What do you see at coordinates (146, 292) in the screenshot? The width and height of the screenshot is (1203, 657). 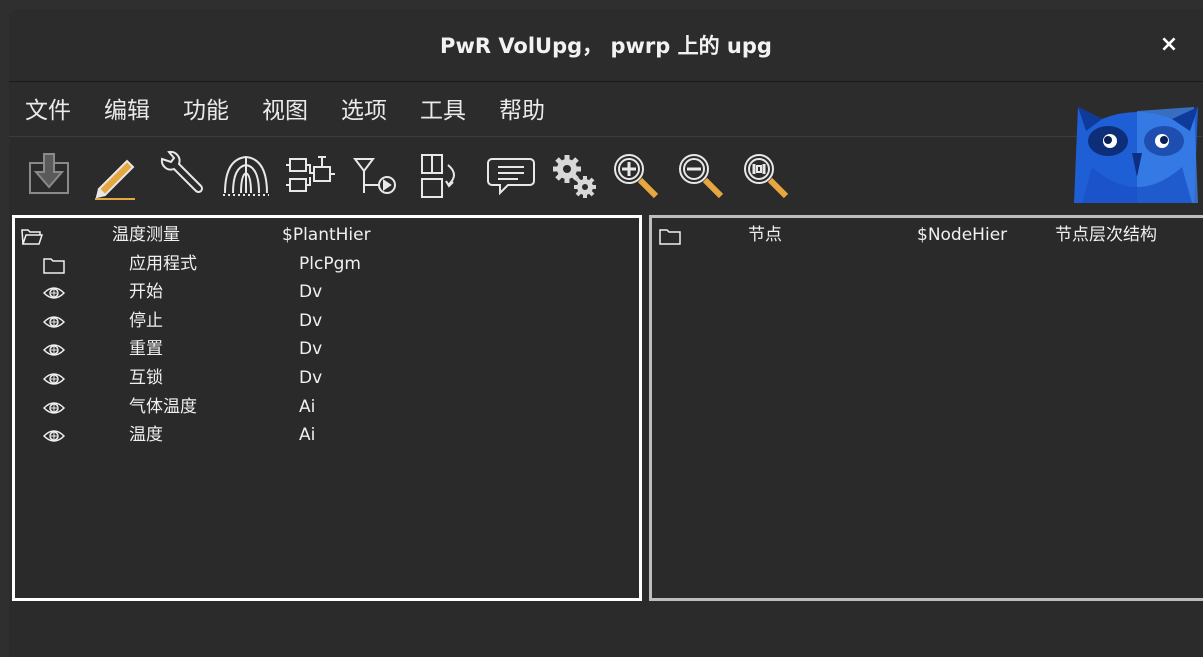 I see `object-name: 开始` at bounding box center [146, 292].